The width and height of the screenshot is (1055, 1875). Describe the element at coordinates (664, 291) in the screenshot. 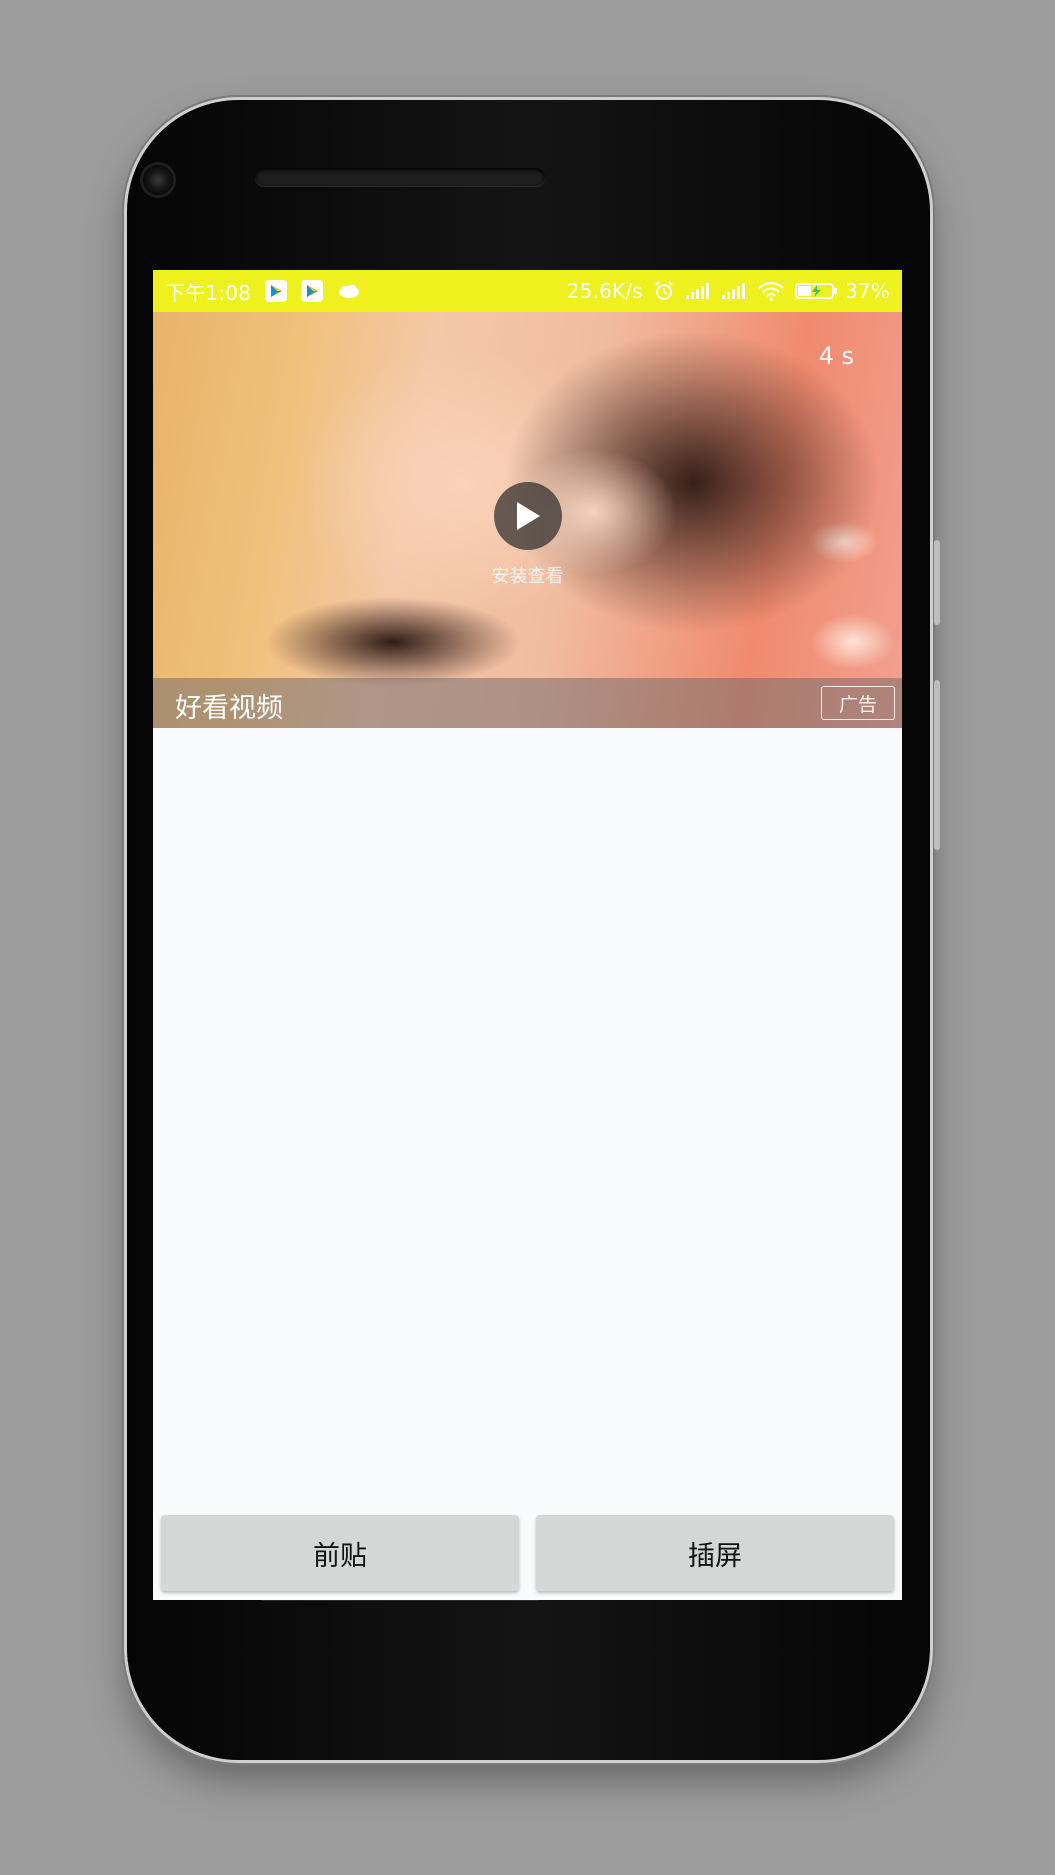

I see `alarm-icon` at that location.